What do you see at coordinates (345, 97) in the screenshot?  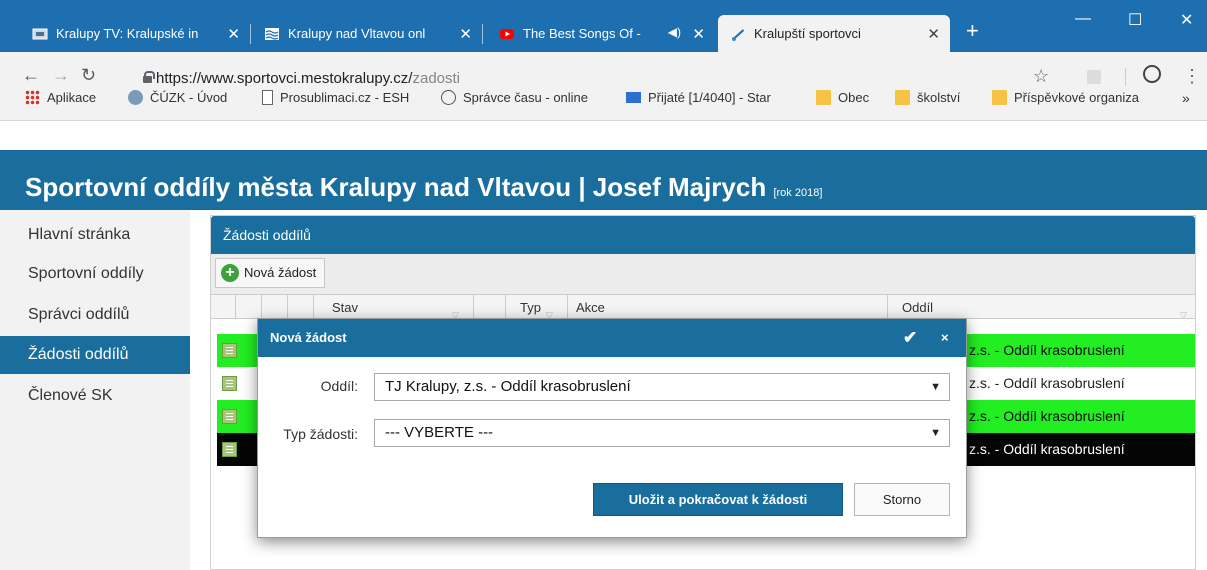 I see `bookmark-label: Prosublimaci.cz - ESH` at bounding box center [345, 97].